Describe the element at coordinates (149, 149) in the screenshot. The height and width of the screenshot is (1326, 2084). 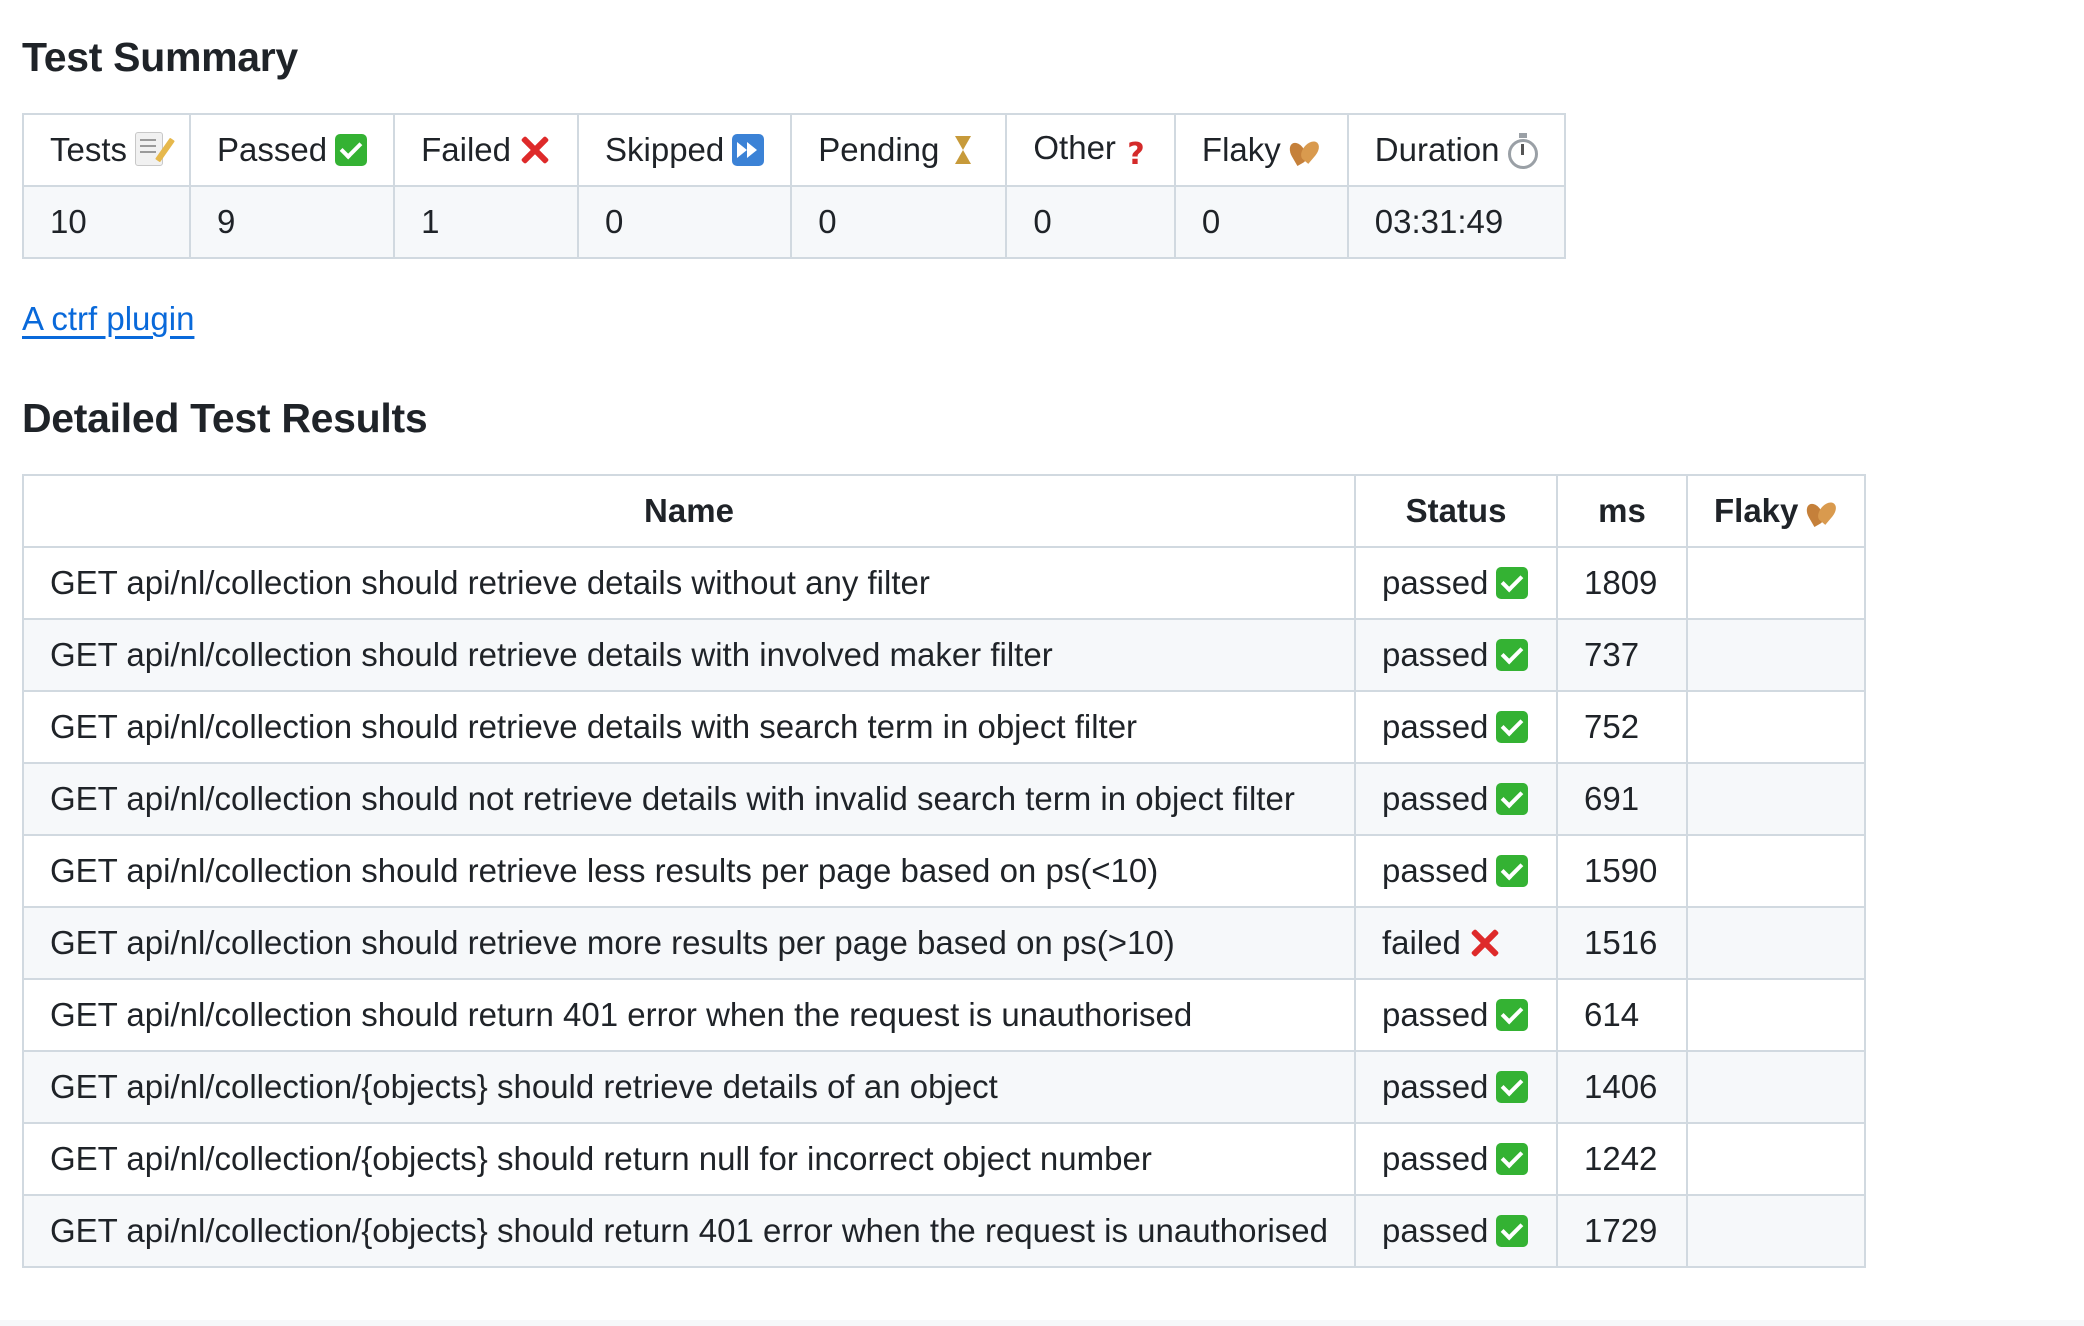
I see `memo-icon` at that location.